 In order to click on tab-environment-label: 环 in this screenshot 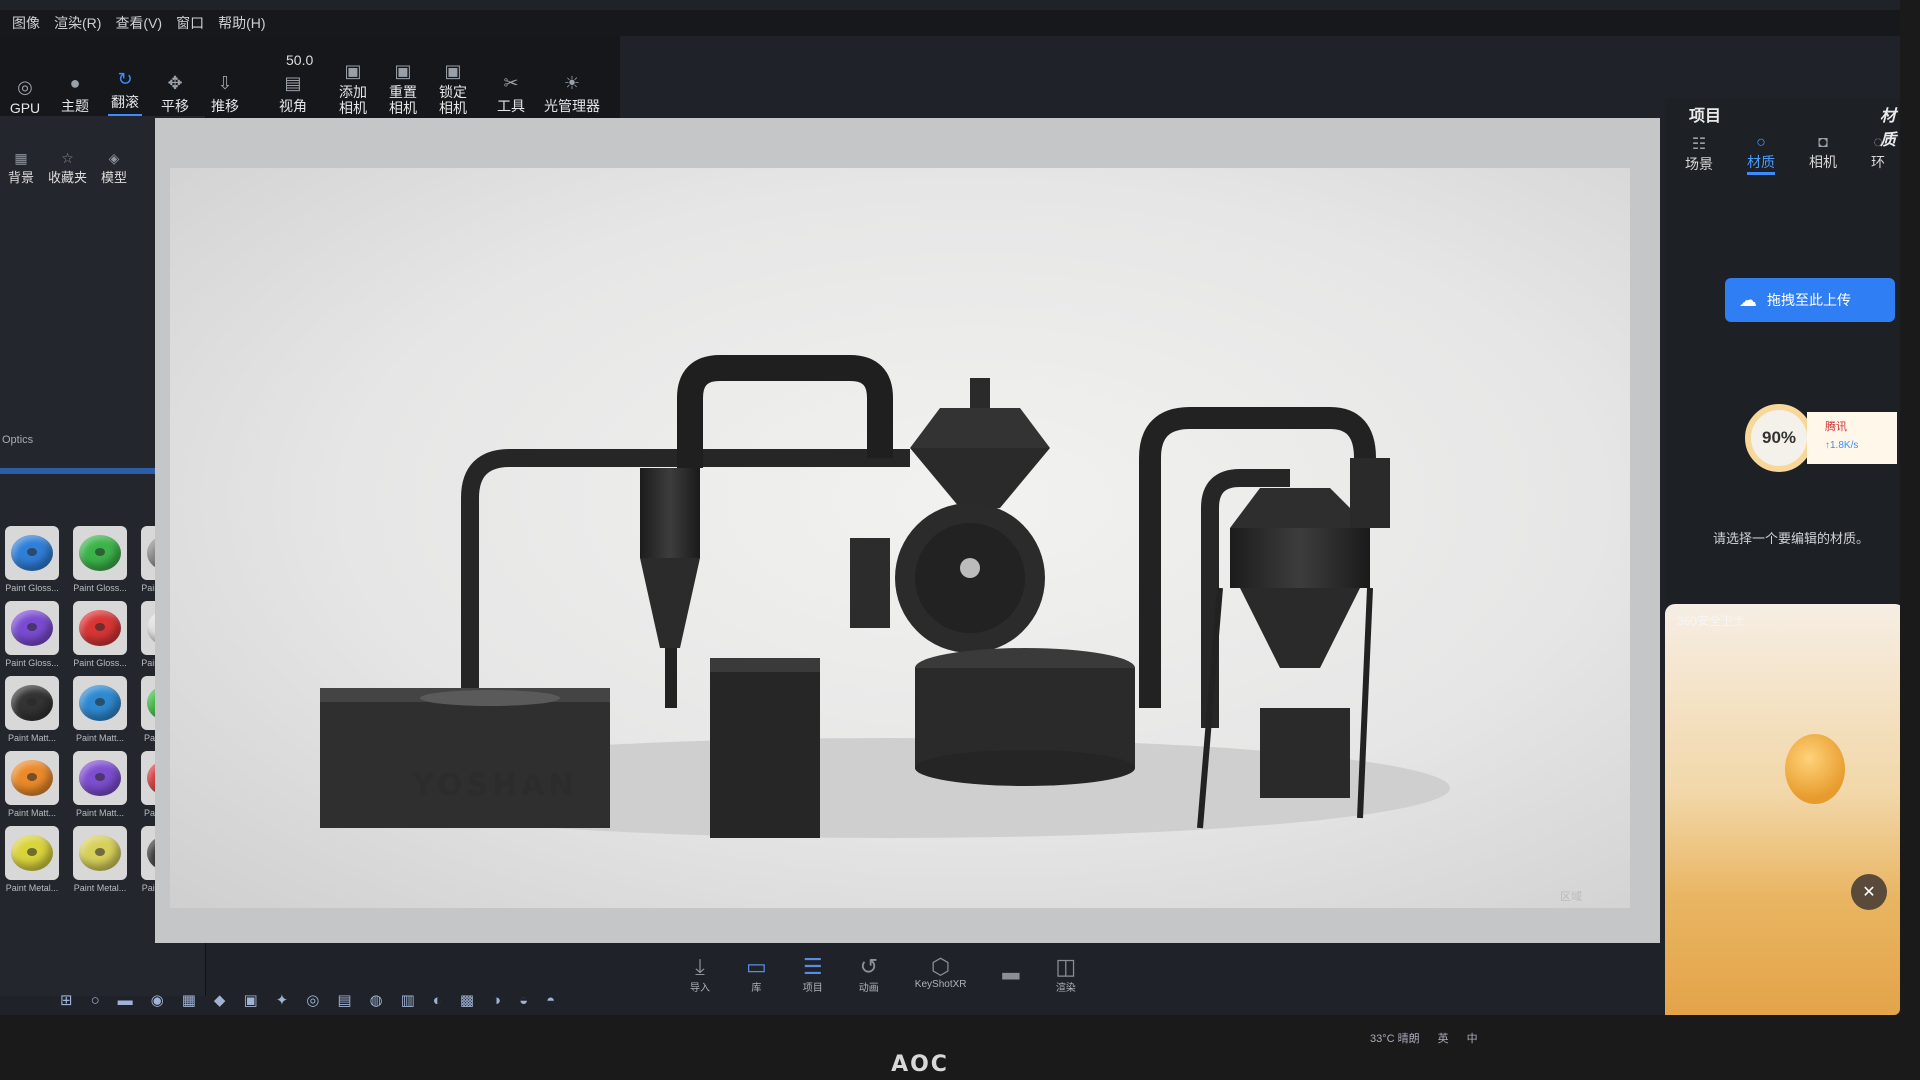, I will do `click(1878, 162)`.